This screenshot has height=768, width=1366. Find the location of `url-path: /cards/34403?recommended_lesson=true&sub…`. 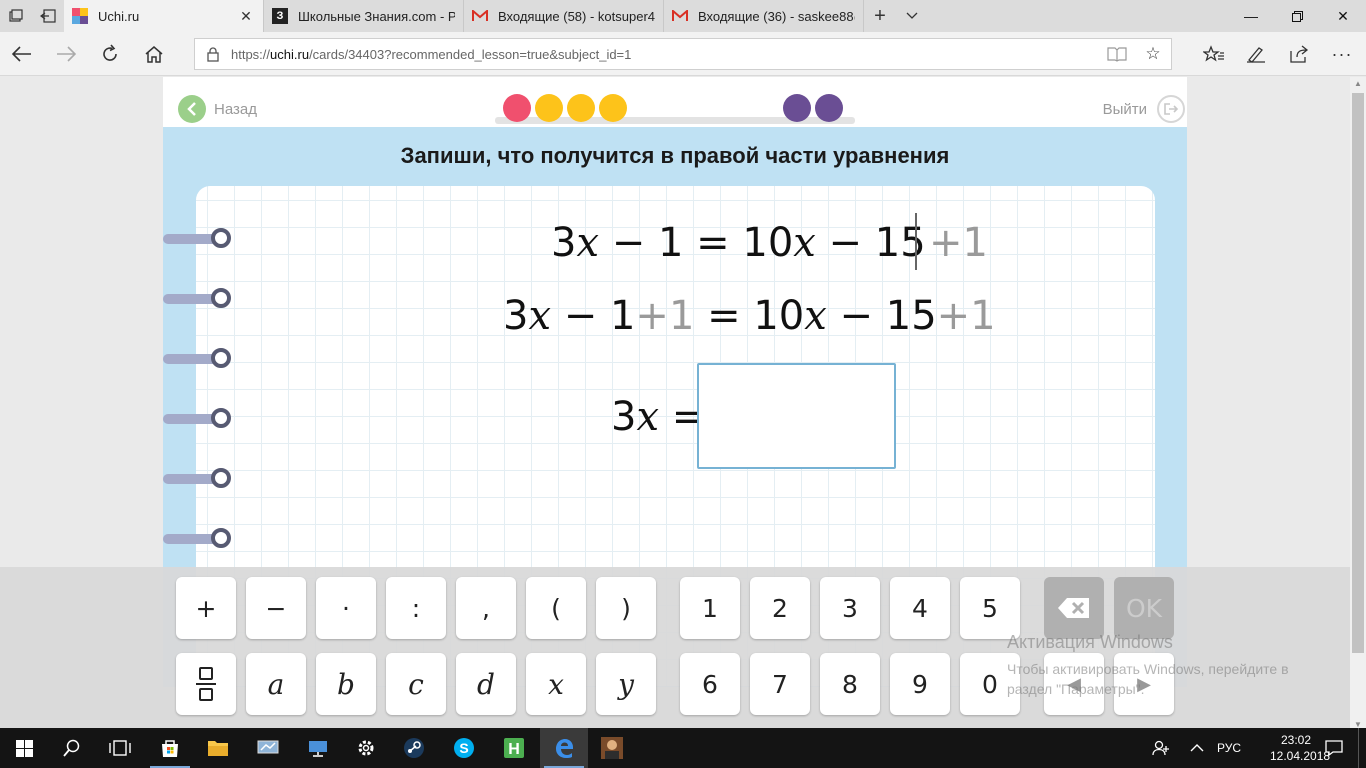

url-path: /cards/34403?recommended_lesson=true&sub… is located at coordinates (470, 54).